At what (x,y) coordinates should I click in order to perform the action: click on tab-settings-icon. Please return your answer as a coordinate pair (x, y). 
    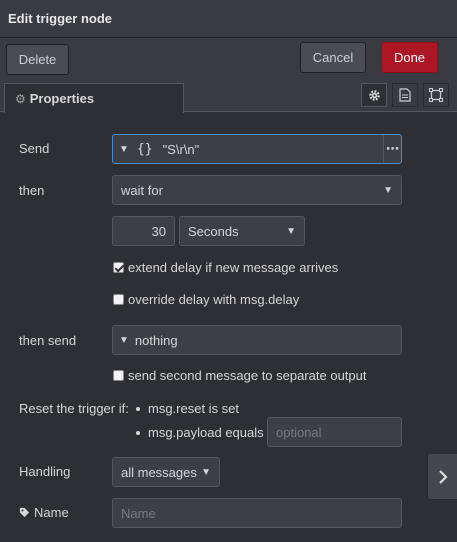
    Looking at the image, I should click on (374, 95).